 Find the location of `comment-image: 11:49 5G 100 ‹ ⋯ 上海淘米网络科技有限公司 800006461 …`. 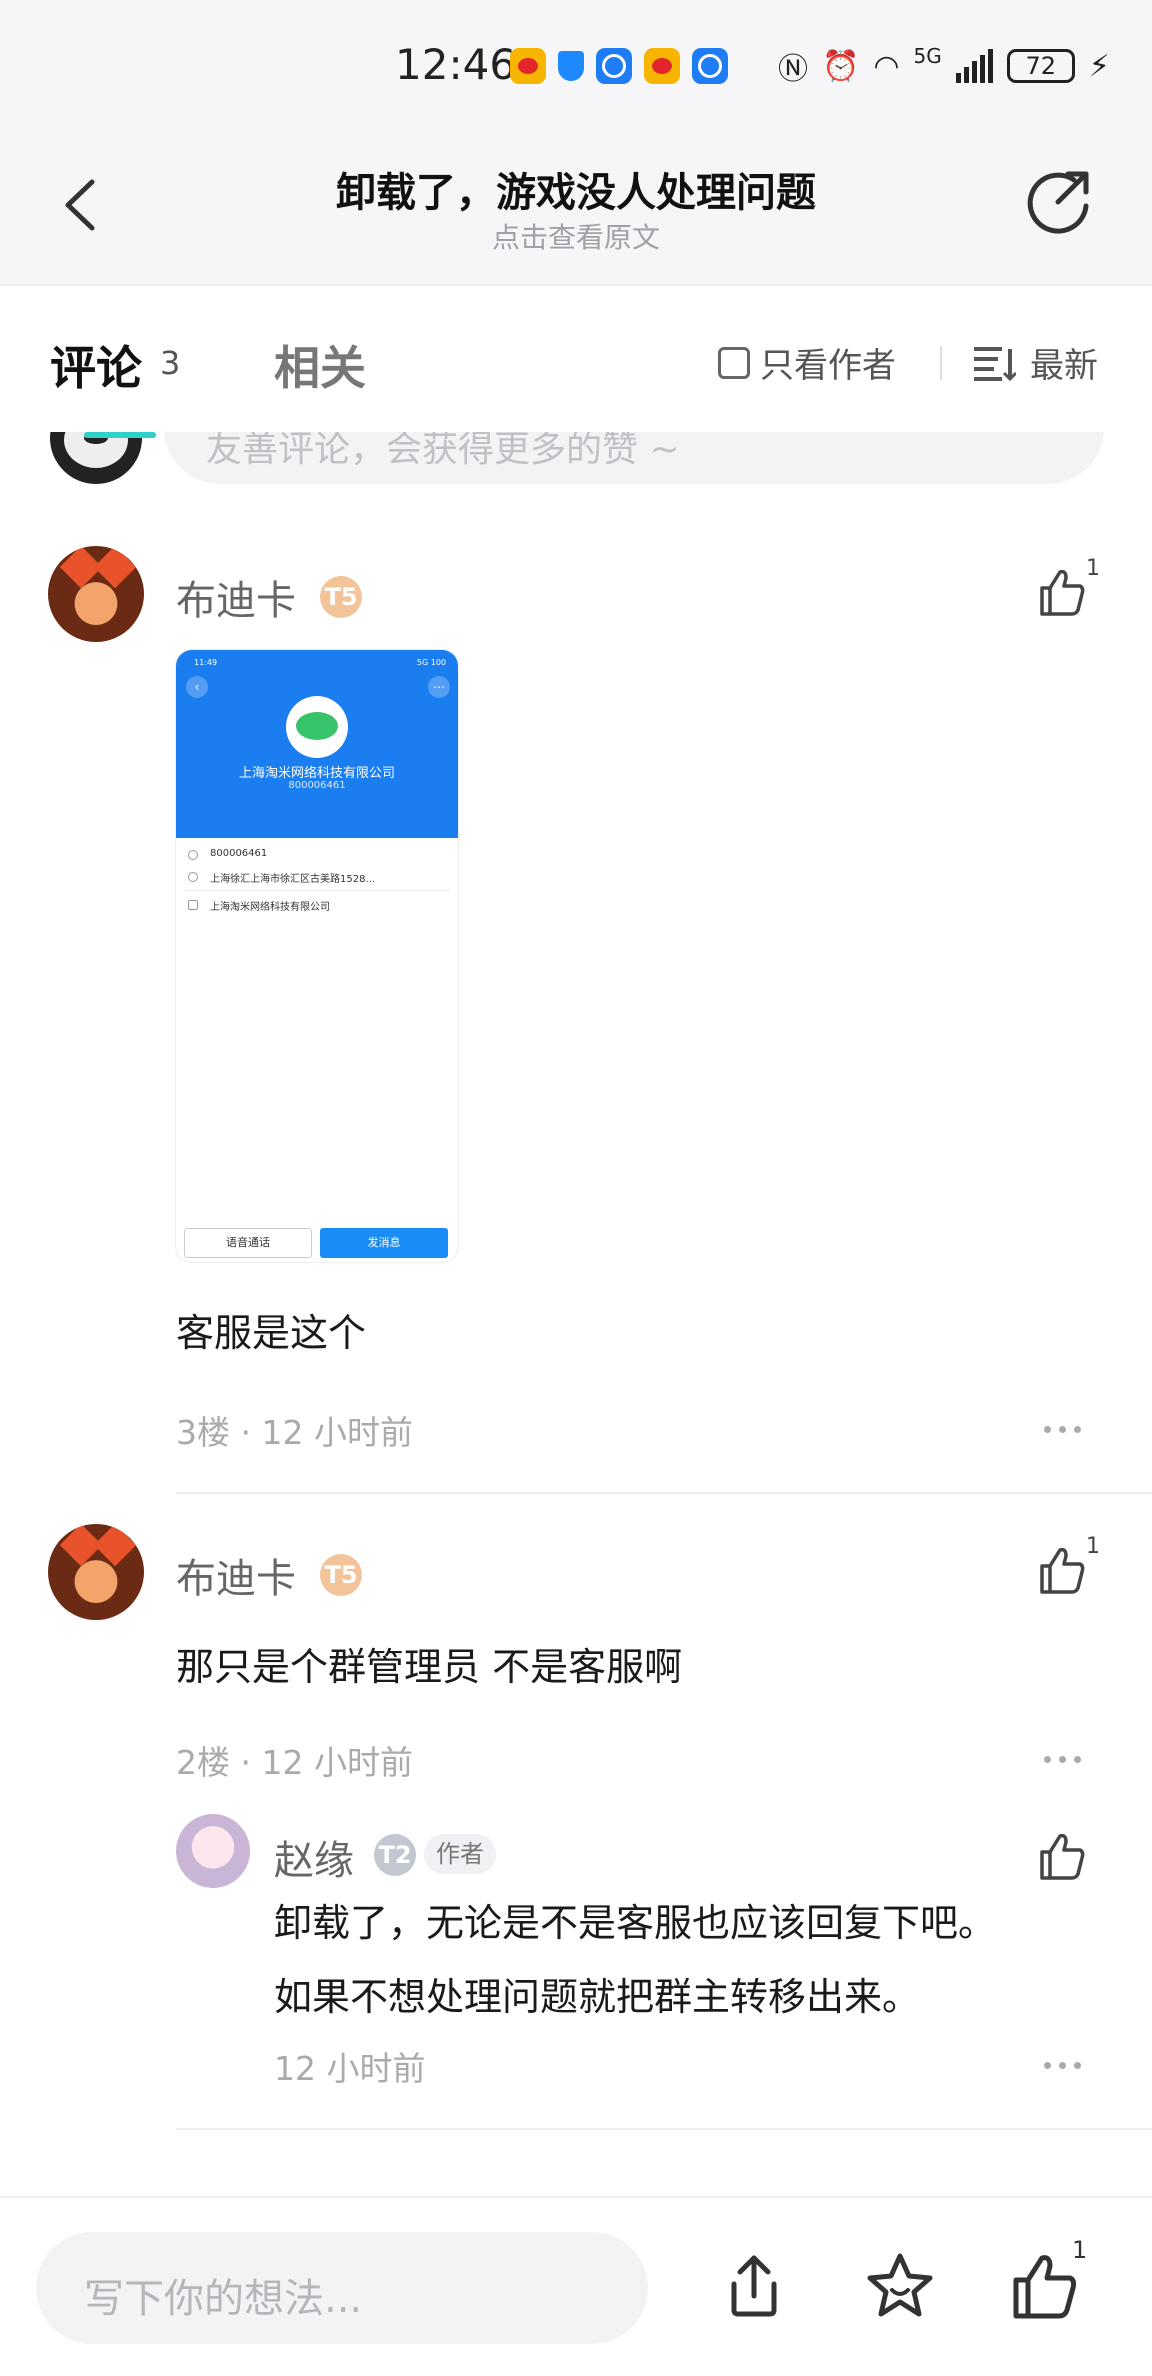

comment-image: 11:49 5G 100 ‹ ⋯ 上海淘米网络科技有限公司 800006461 … is located at coordinates (317, 956).